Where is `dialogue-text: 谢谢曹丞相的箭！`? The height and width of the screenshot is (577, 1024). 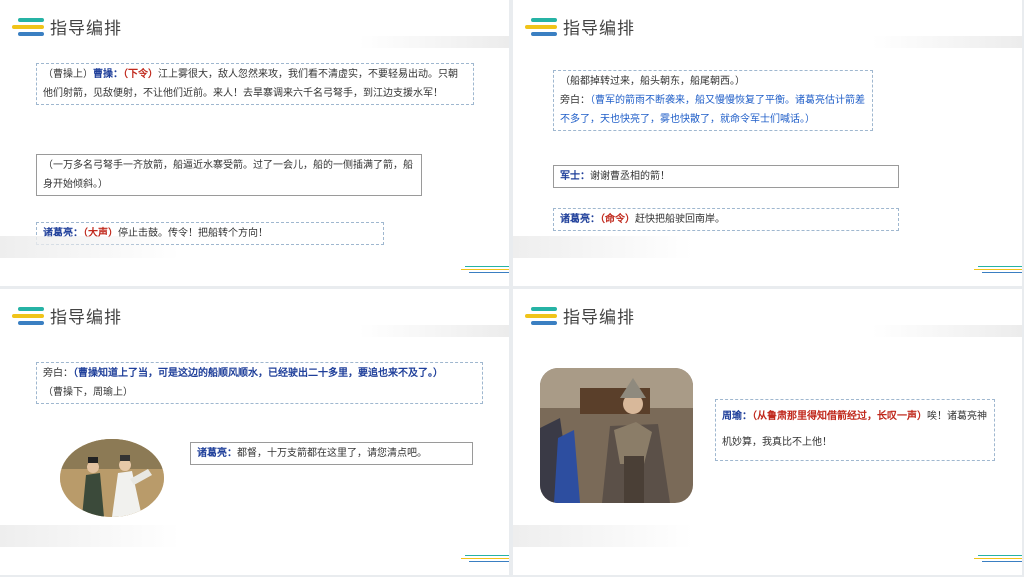 dialogue-text: 谢谢曹丞相的箭！ is located at coordinates (630, 176).